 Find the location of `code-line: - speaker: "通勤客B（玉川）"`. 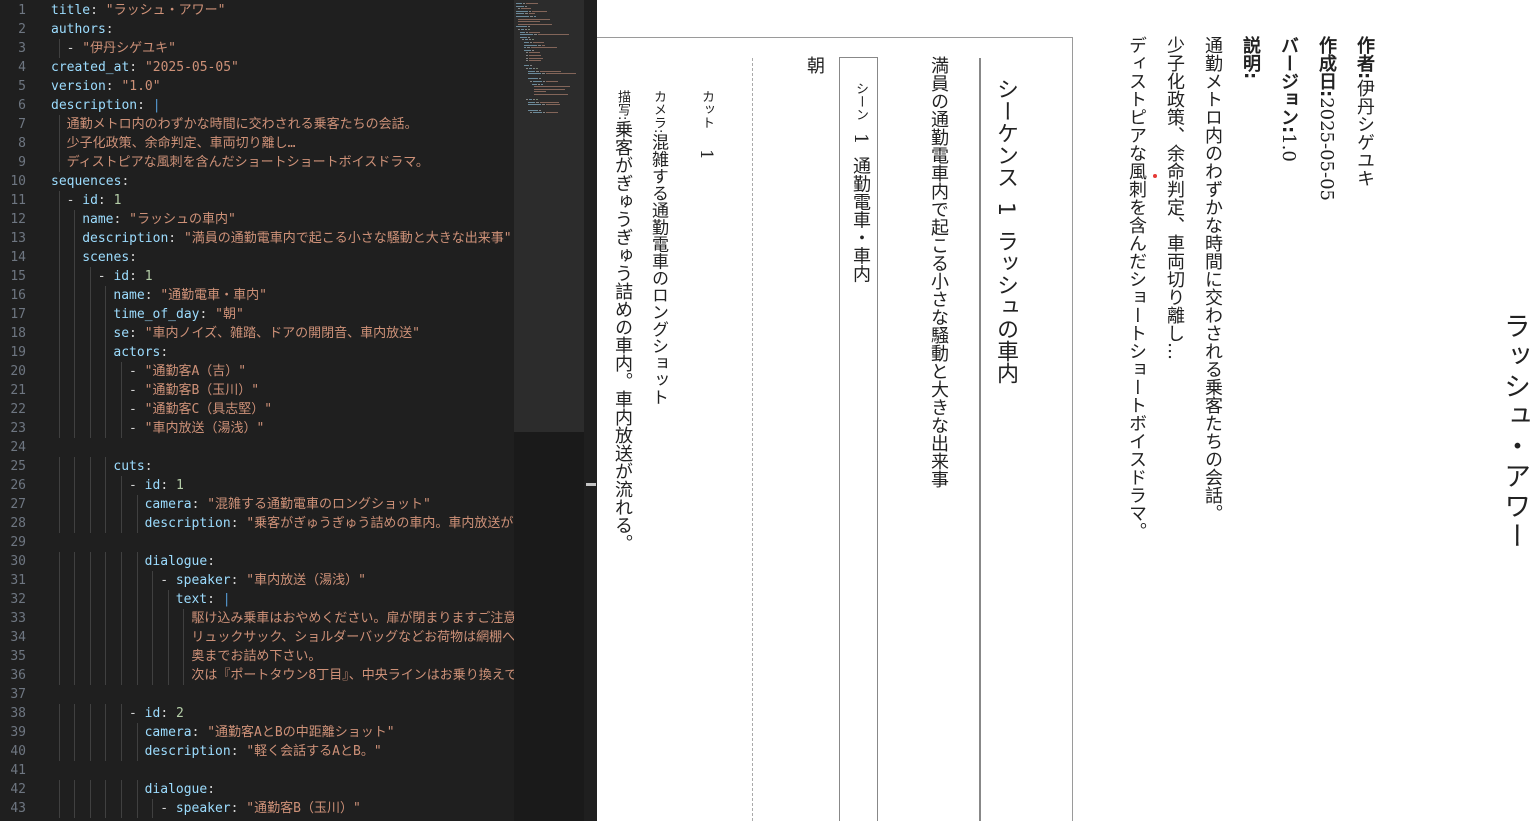

code-line: - speaker: "通勤客B（玉川）" is located at coordinates (260, 808).